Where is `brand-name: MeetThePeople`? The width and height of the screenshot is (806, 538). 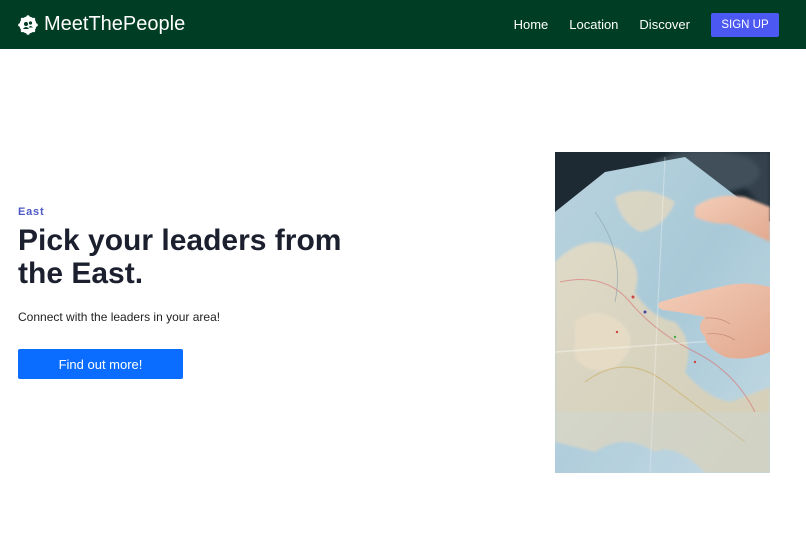
brand-name: MeetThePeople is located at coordinates (115, 24).